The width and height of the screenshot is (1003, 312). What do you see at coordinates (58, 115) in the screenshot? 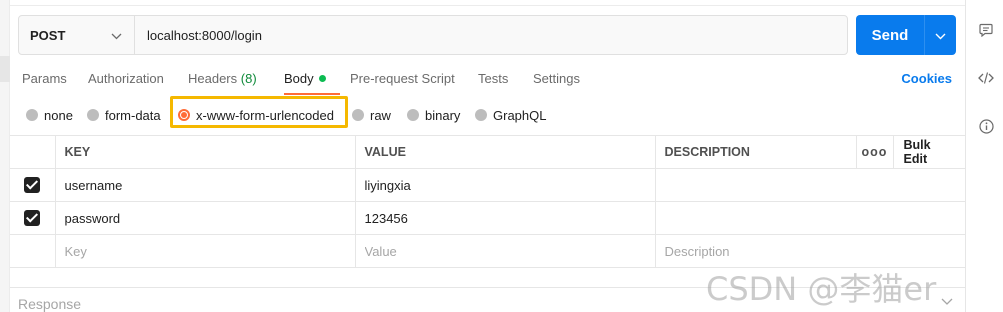
I see `radio-none-label: none` at bounding box center [58, 115].